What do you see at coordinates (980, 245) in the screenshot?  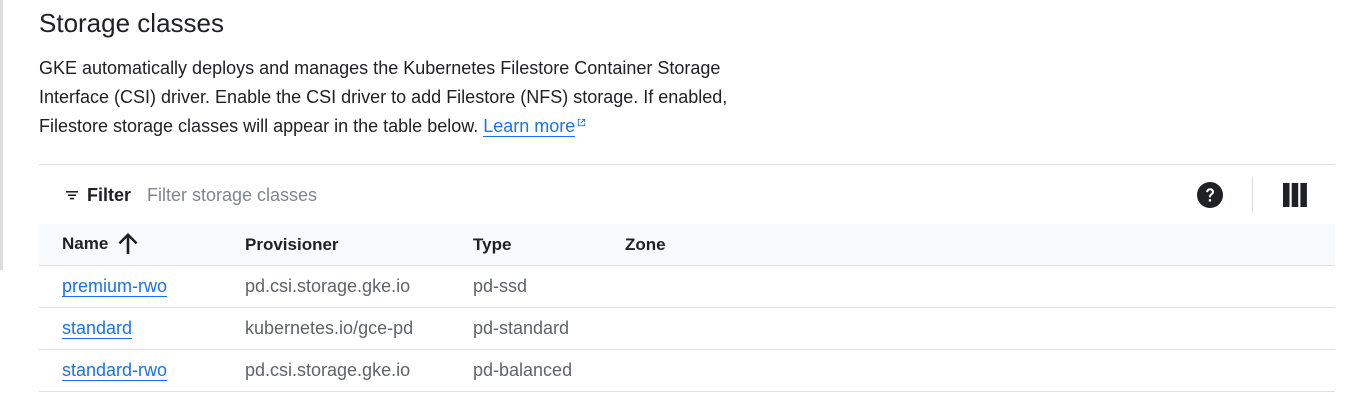 I see `column-header-zone: Zone` at bounding box center [980, 245].